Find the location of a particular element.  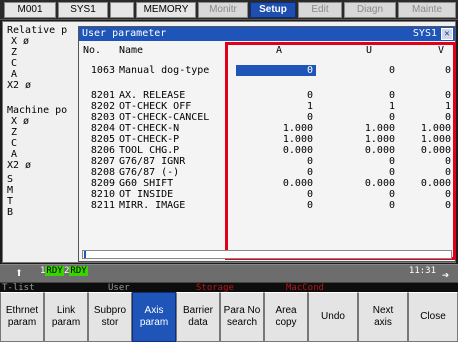

param-number: 8207 is located at coordinates (102, 161).